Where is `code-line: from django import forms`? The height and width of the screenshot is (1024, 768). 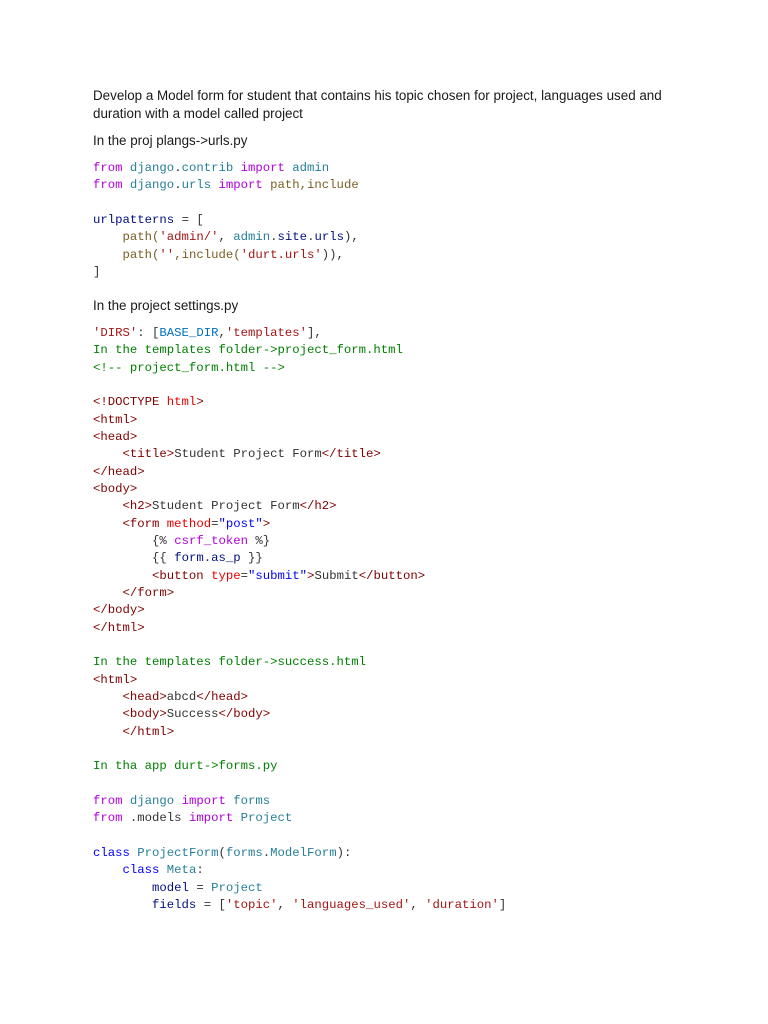 code-line: from django import forms is located at coordinates (299, 801).